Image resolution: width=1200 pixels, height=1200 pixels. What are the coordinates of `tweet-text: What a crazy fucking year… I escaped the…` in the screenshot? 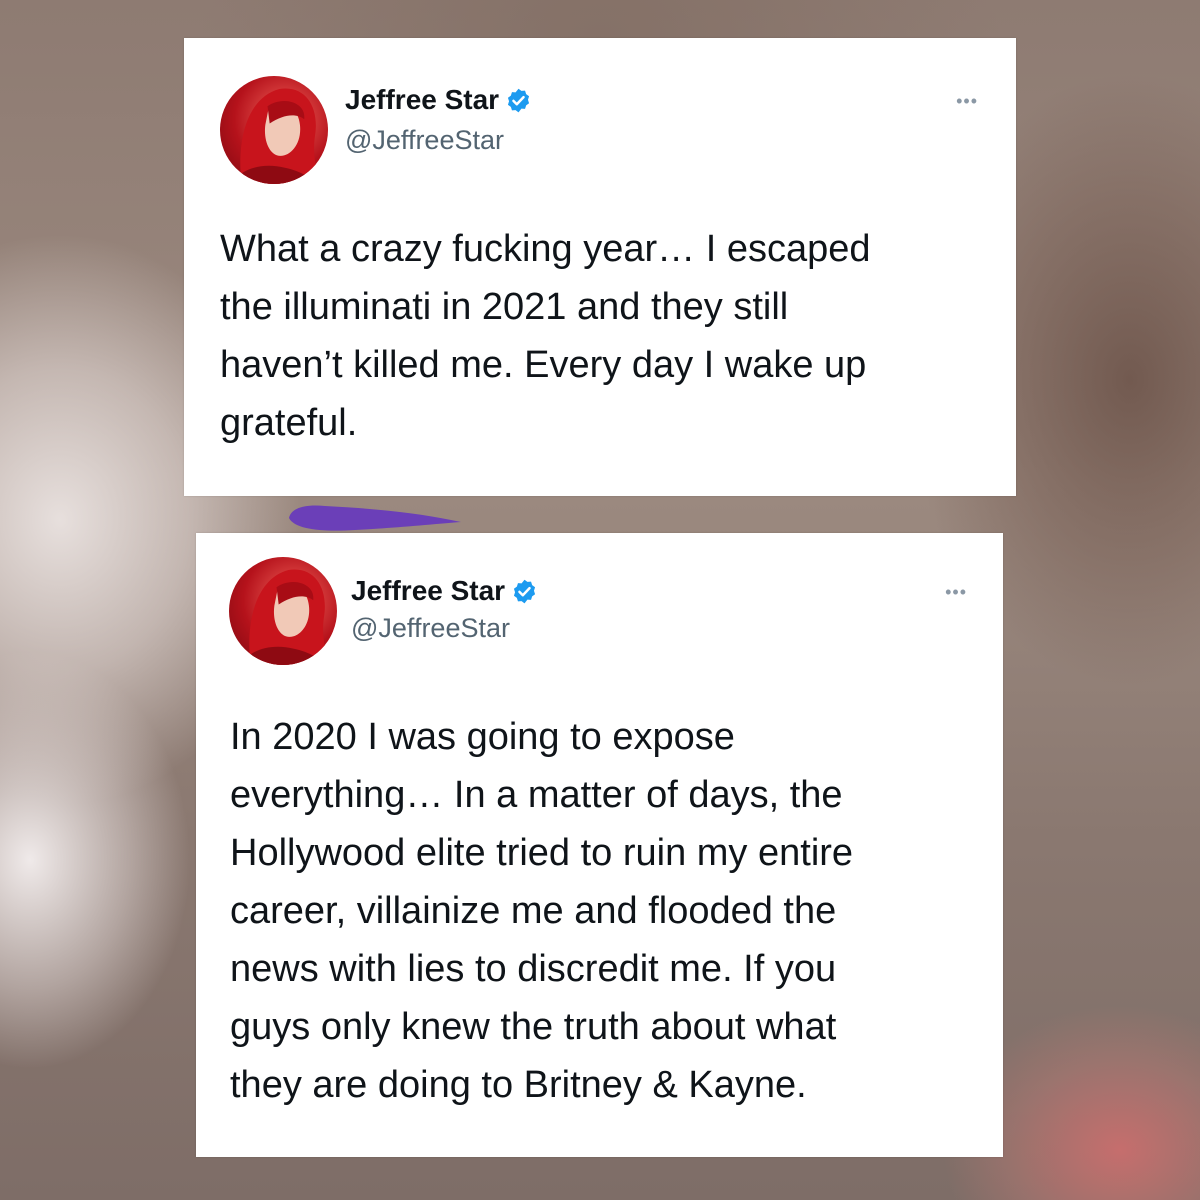 It's located at (545, 336).